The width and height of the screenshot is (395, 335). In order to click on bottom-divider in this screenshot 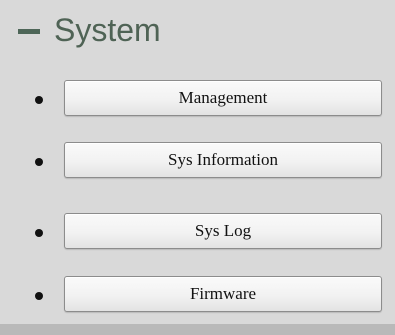, I will do `click(197, 329)`.